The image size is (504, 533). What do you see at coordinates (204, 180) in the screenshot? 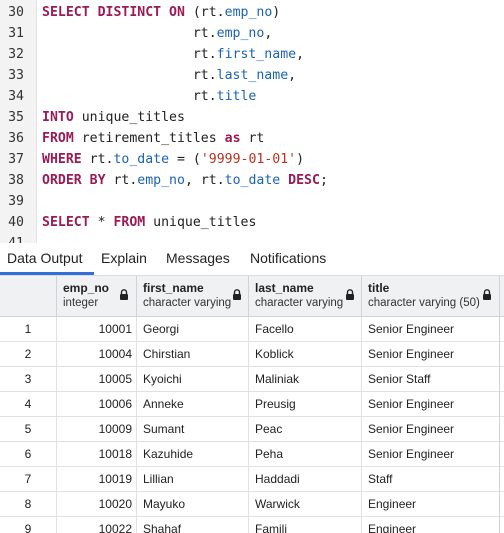
I see `code-token: , rt.` at bounding box center [204, 180].